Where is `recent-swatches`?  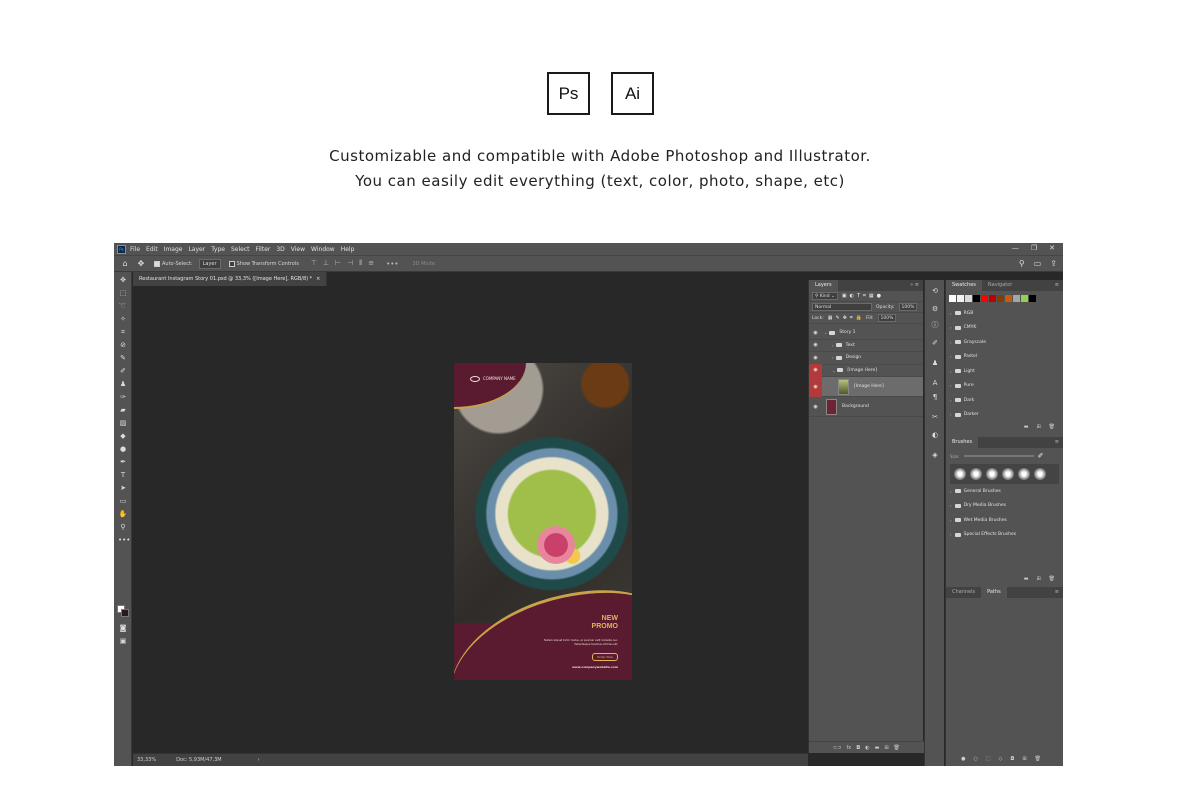 recent-swatches is located at coordinates (1004, 298).